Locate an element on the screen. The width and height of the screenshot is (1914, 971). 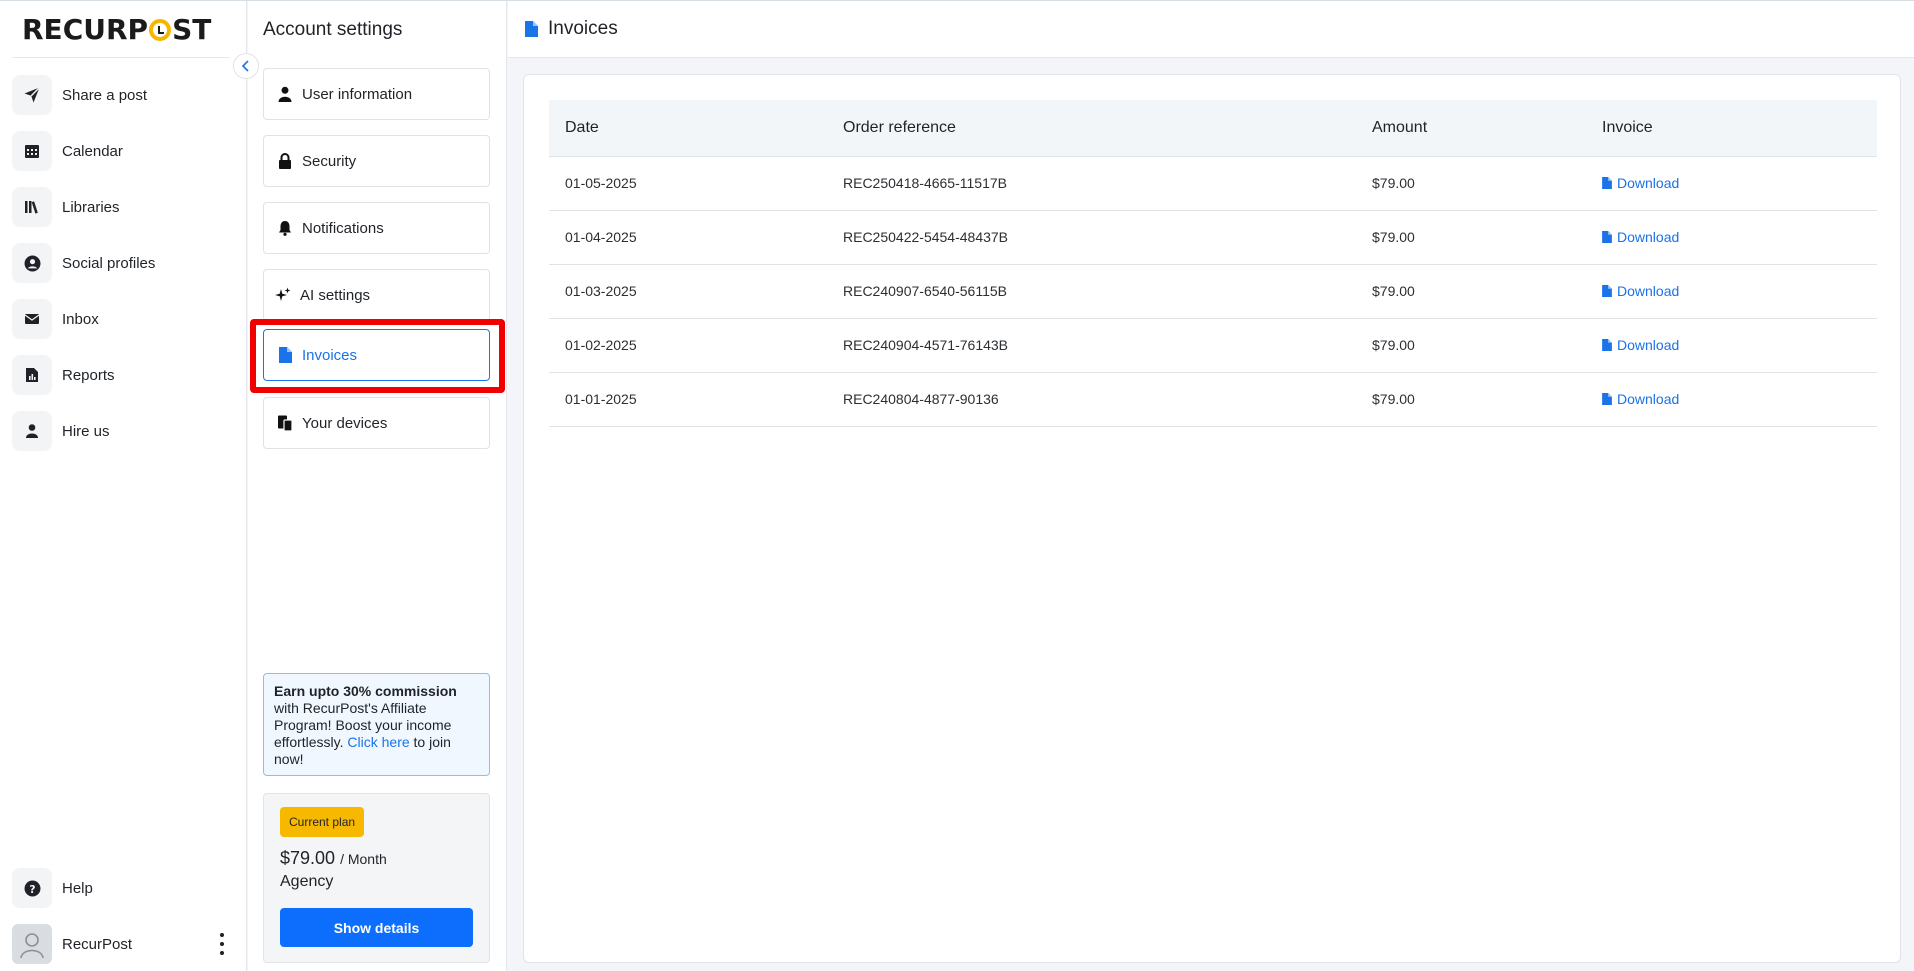
cell-date: 01-01-2025 is located at coordinates (688, 399).